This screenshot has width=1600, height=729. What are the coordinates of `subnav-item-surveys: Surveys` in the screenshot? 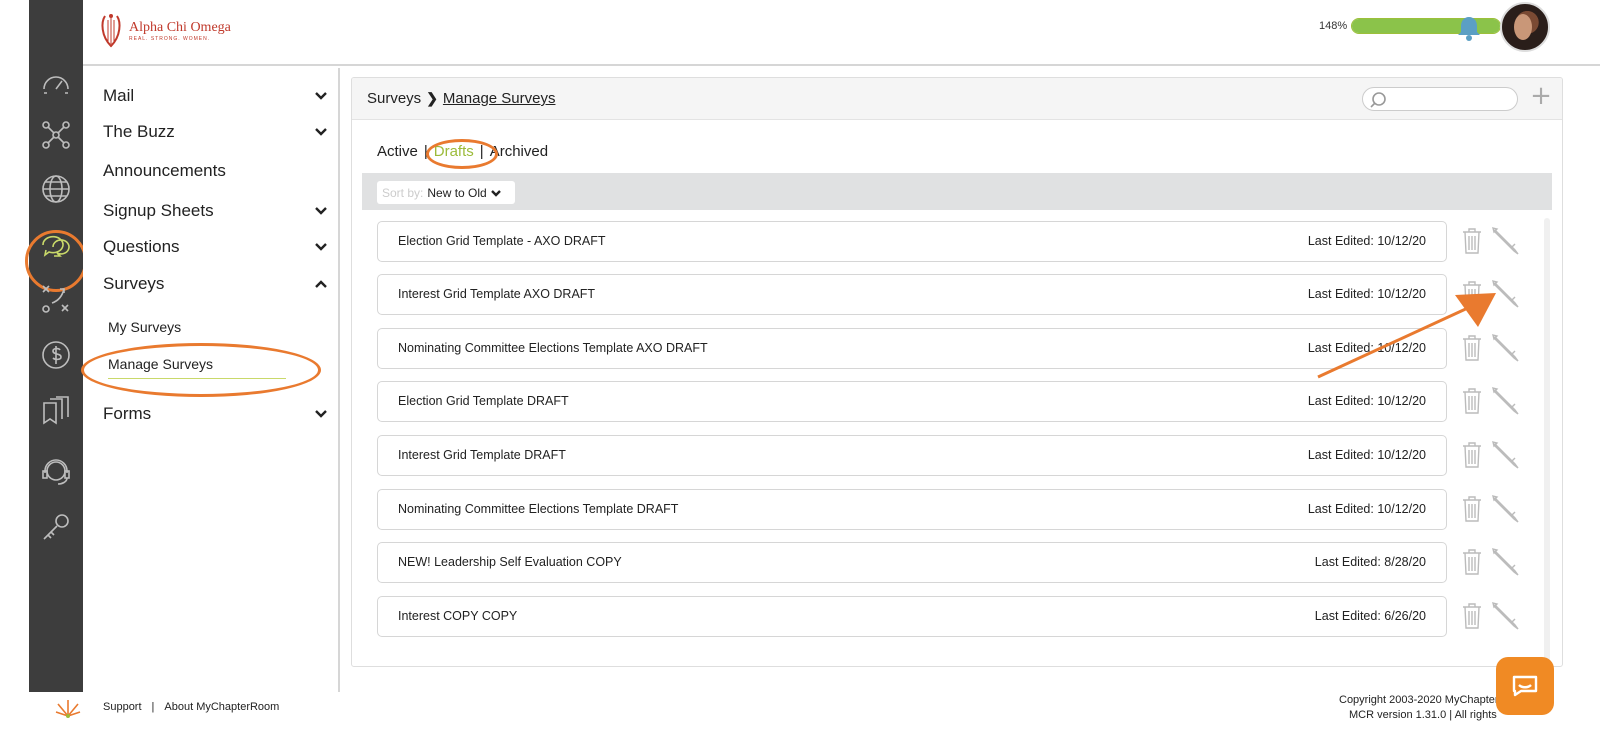 It's located at (215, 284).